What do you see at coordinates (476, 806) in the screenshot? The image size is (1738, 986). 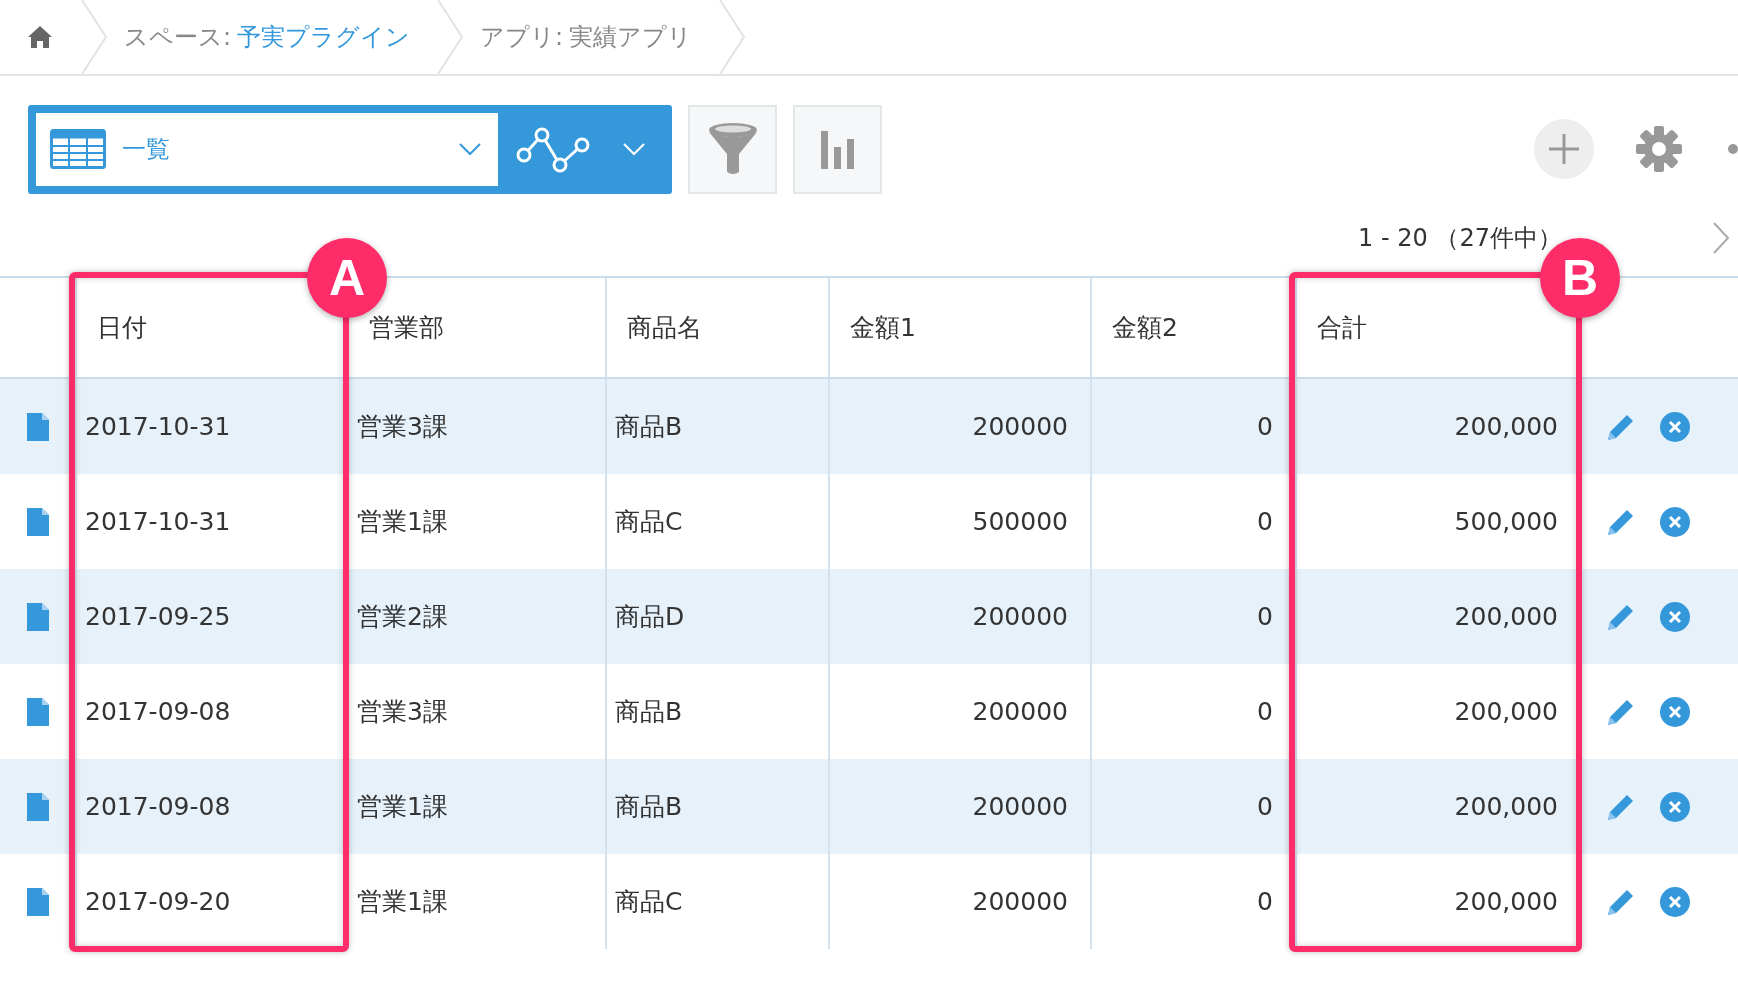 I see `table-cell: 営業1課` at bounding box center [476, 806].